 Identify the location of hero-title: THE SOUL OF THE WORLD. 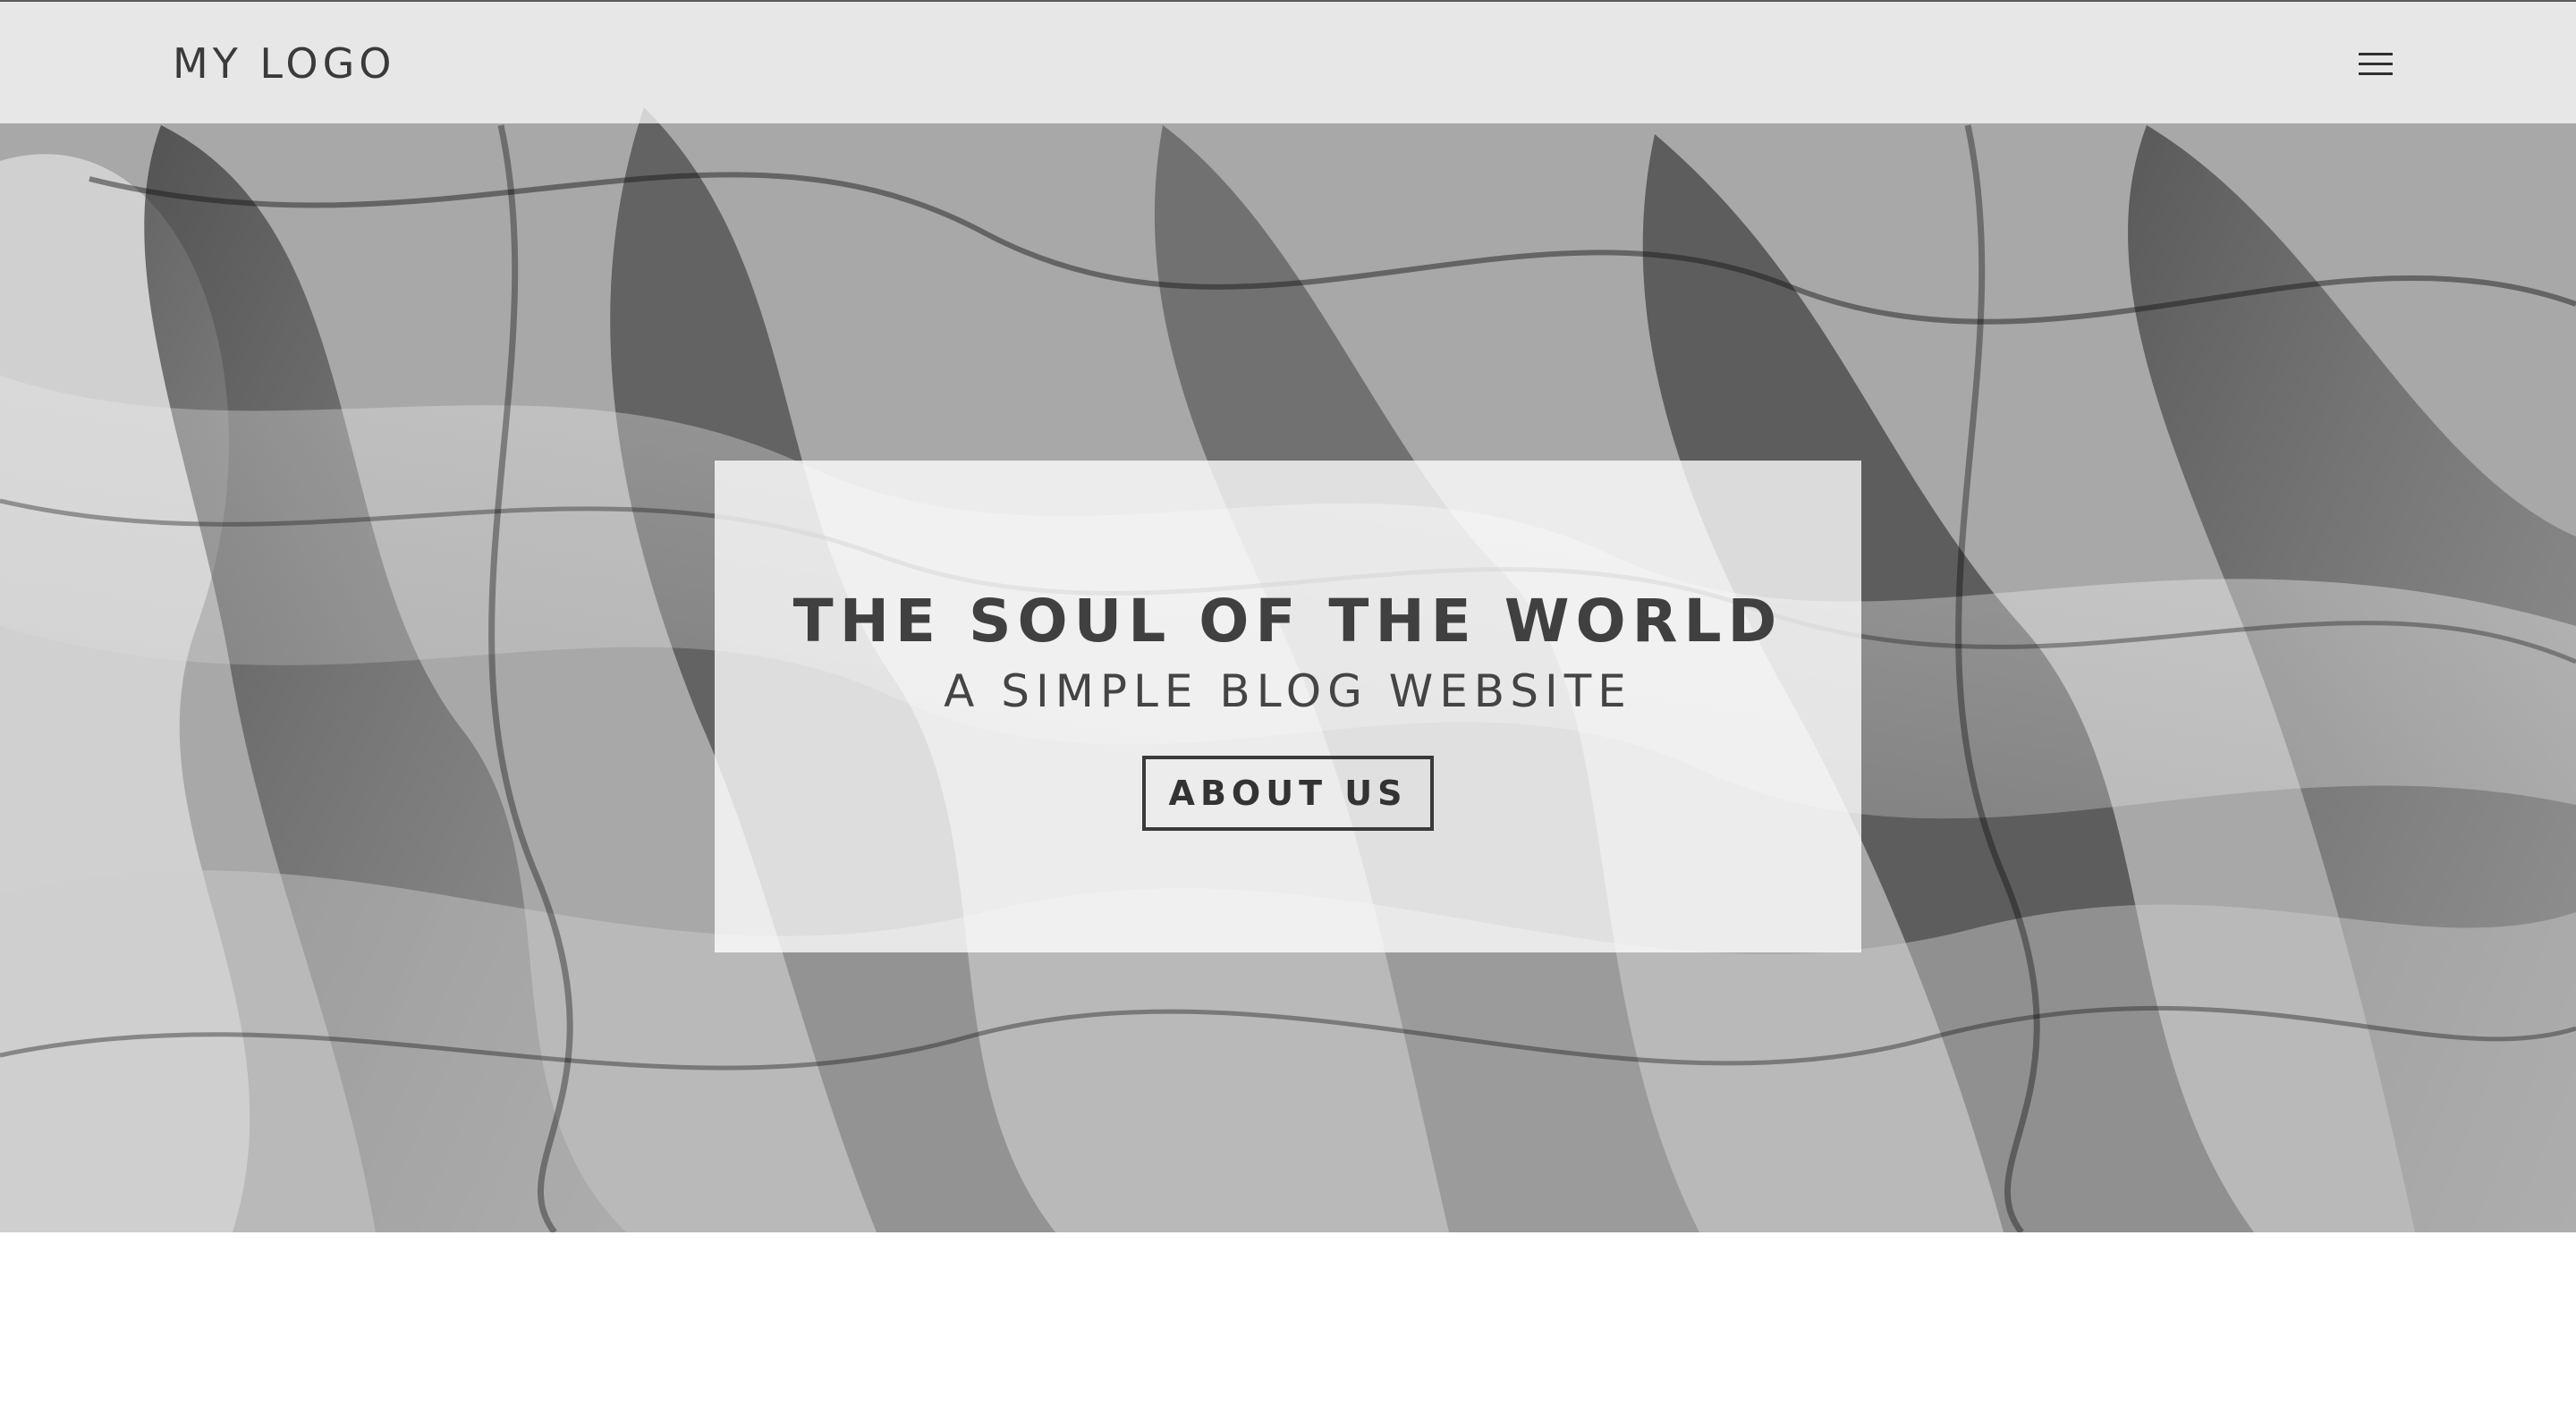
(1288, 621).